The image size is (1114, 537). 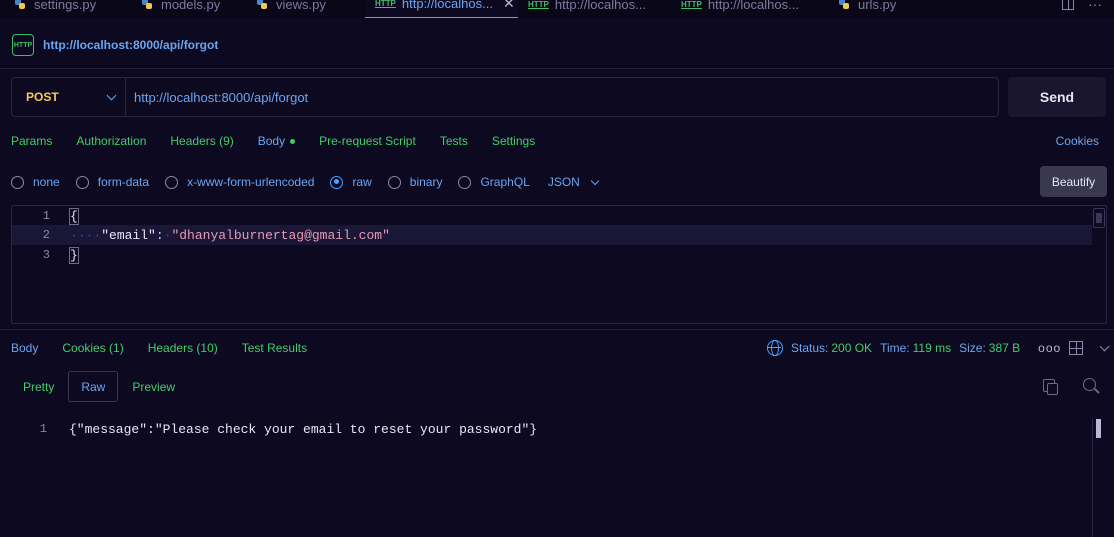 I want to click on editor-line: 3 }, so click(x=552, y=255).